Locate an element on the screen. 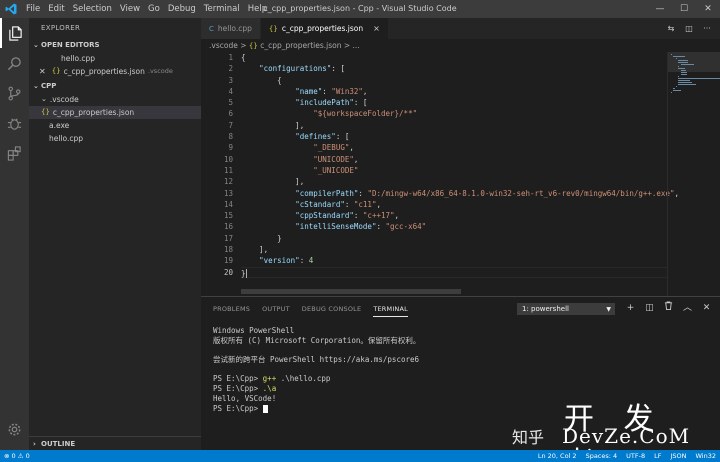 Image resolution: width=720 pixels, height=462 pixels. close-panel-icon: ✕ is located at coordinates (706, 308).